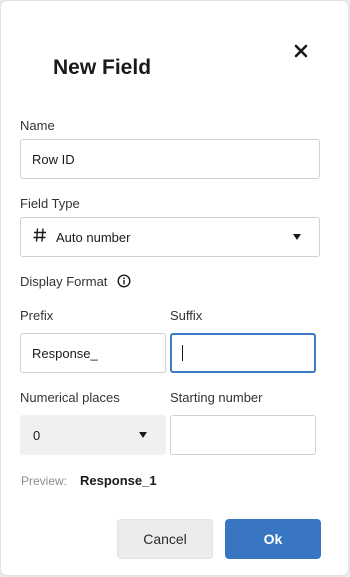  What do you see at coordinates (44, 481) in the screenshot?
I see `preview-label: Preview:` at bounding box center [44, 481].